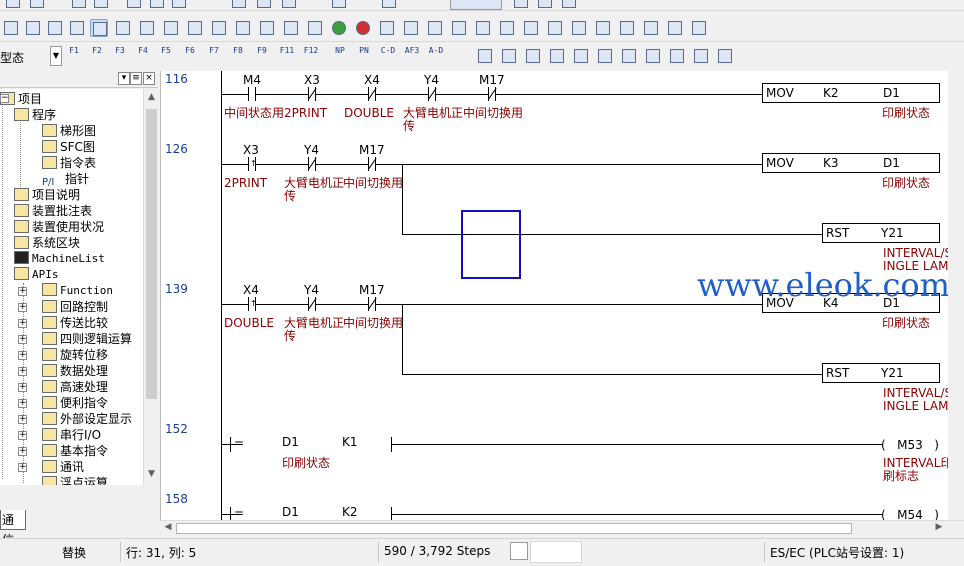  What do you see at coordinates (87, 339) in the screenshot?
I see `tree-item-arithmetic: 四则逻辑运算` at bounding box center [87, 339].